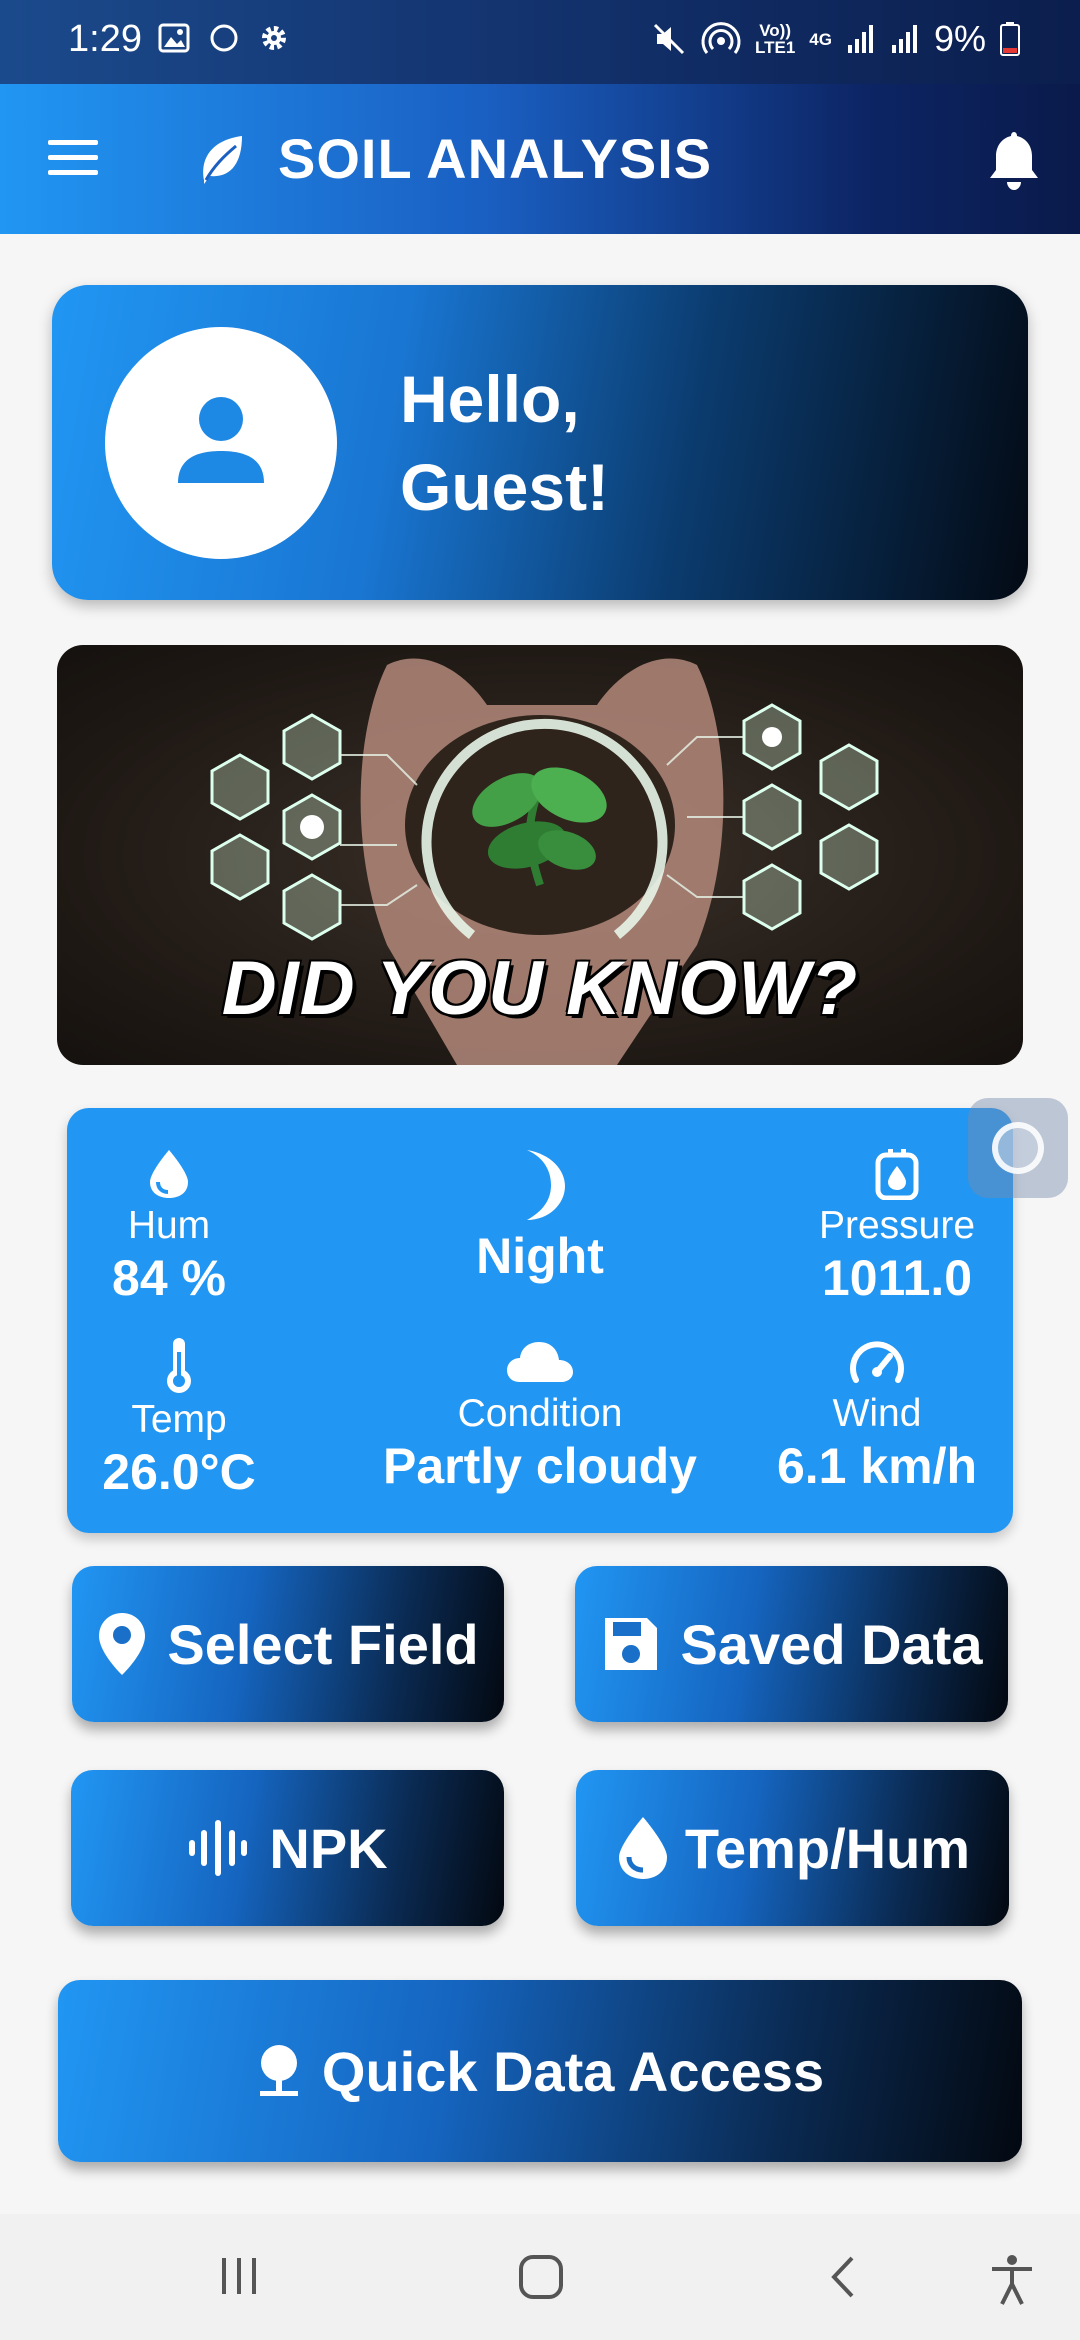 The height and width of the screenshot is (2340, 1080). I want to click on select-field-label: Select Field, so click(323, 1644).